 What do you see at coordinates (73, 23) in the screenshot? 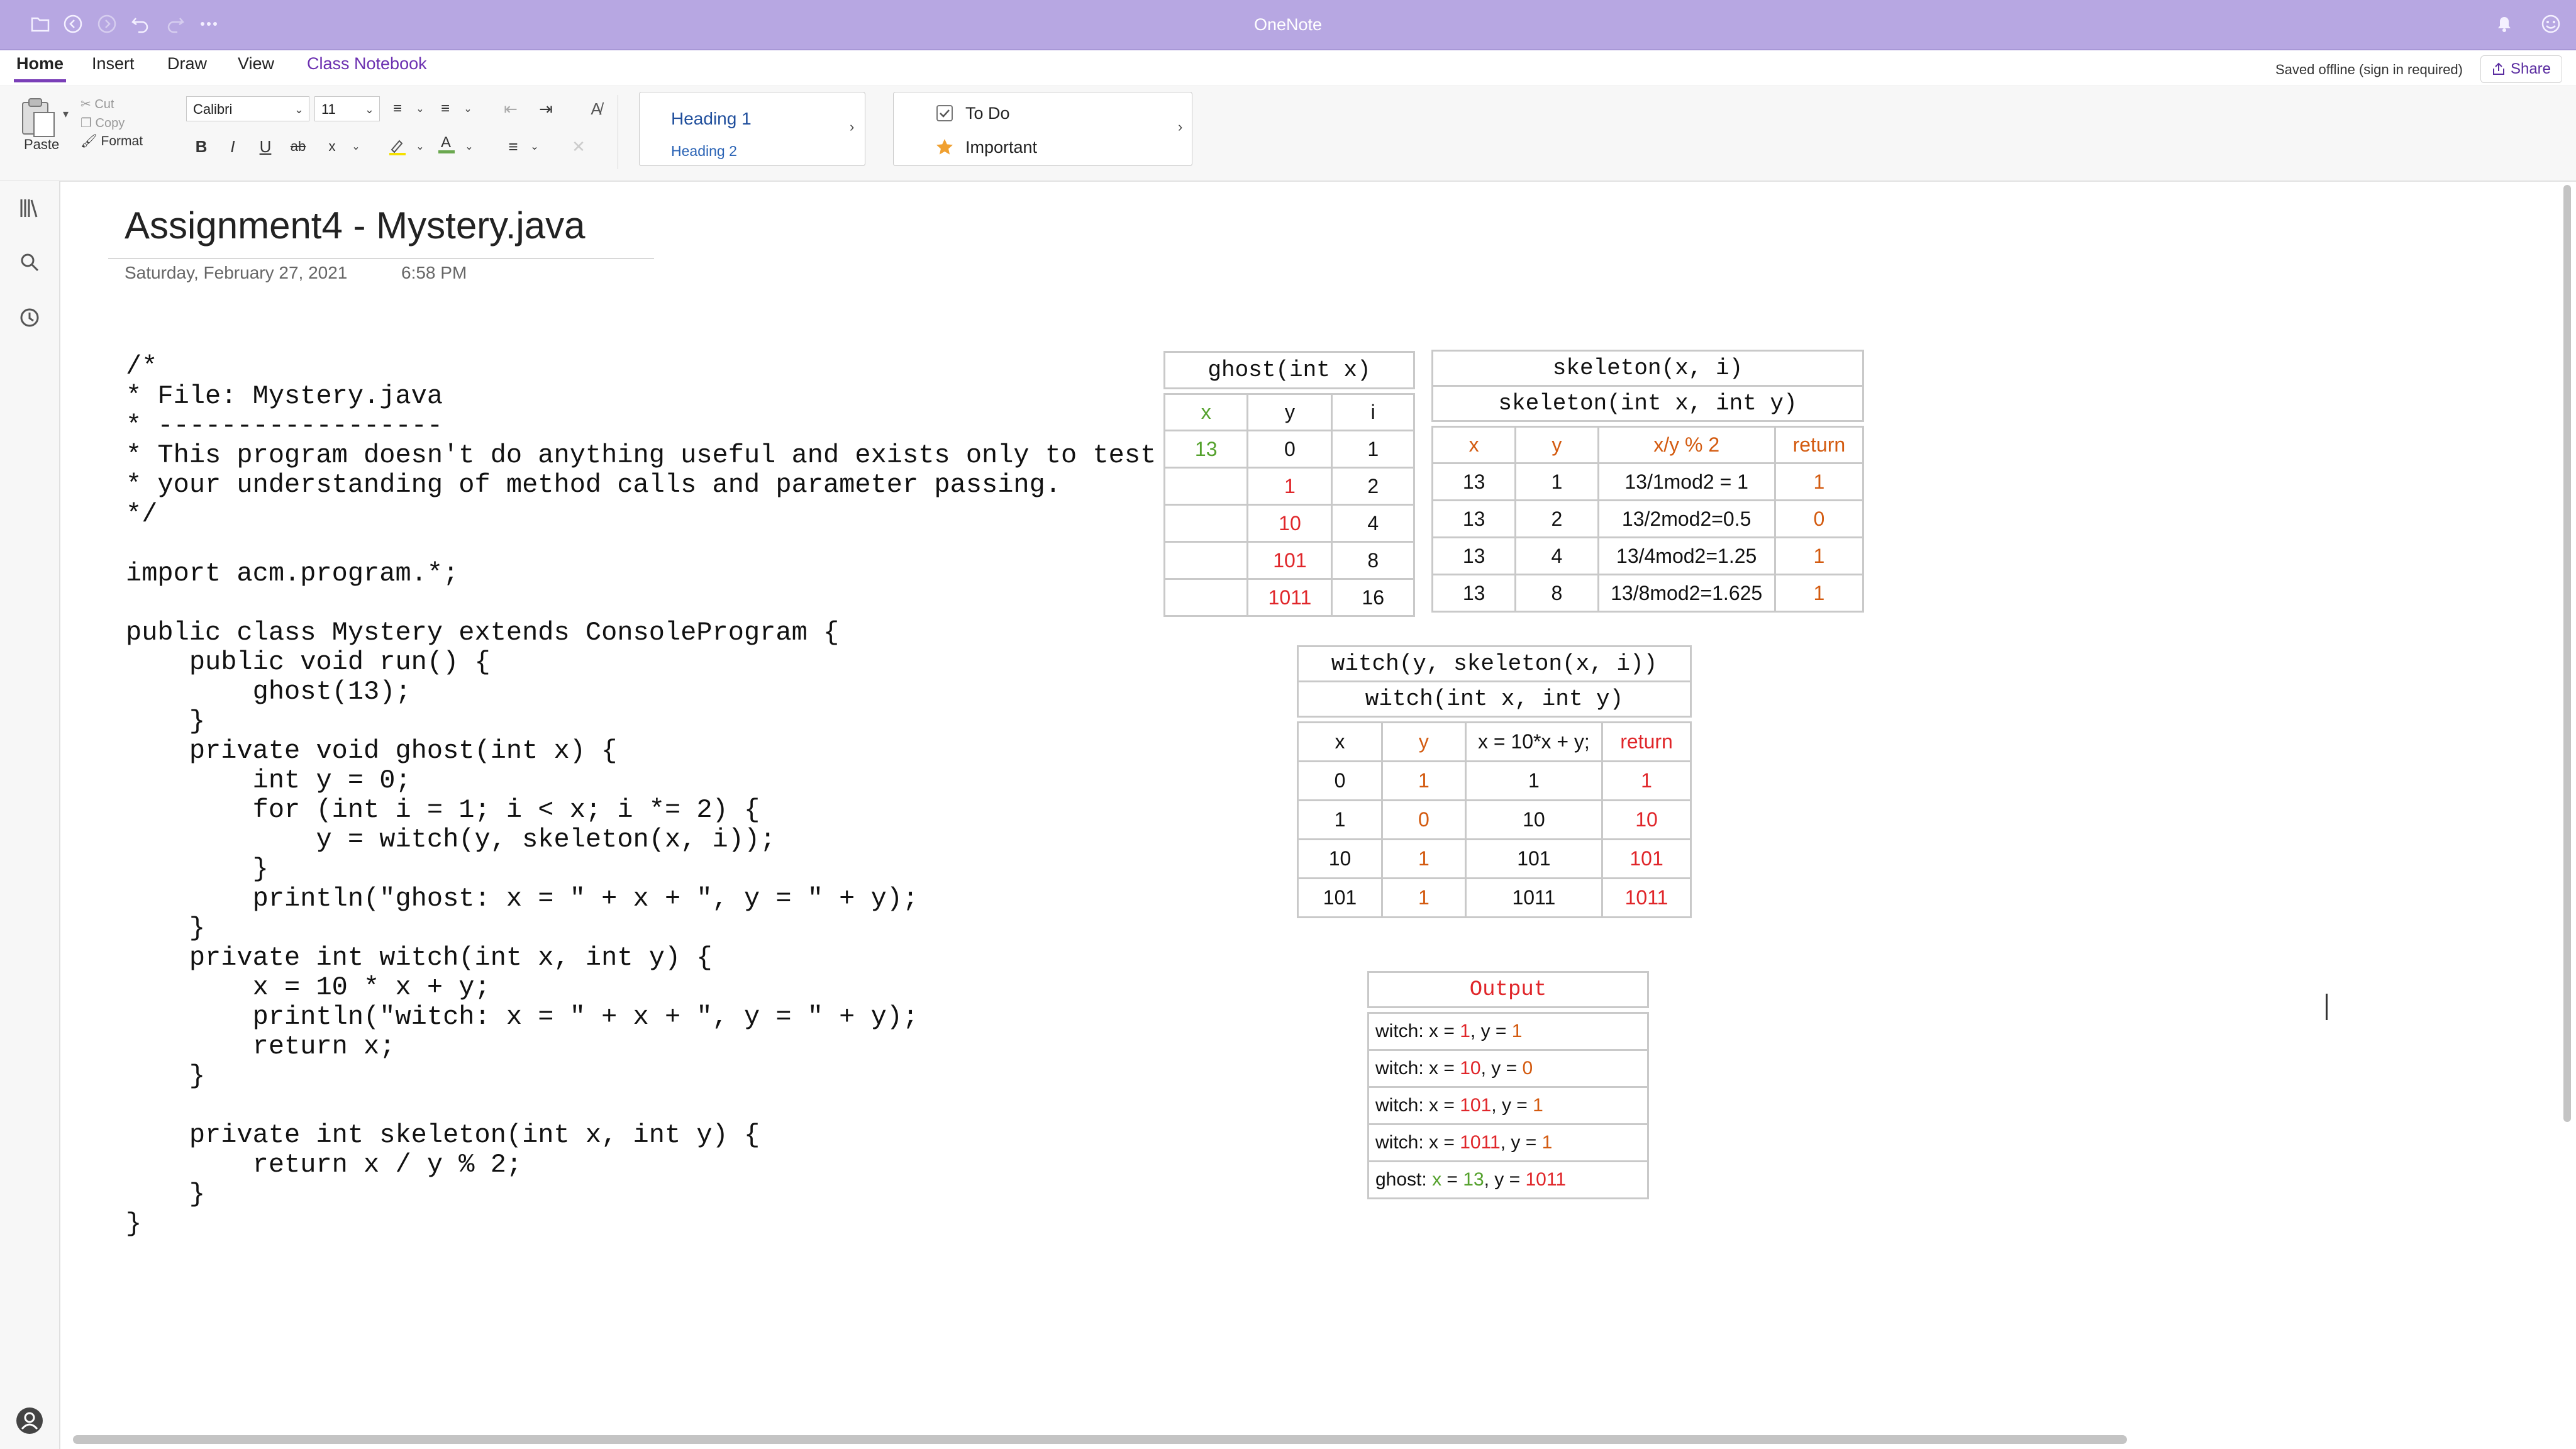
I see `back-icon` at bounding box center [73, 23].